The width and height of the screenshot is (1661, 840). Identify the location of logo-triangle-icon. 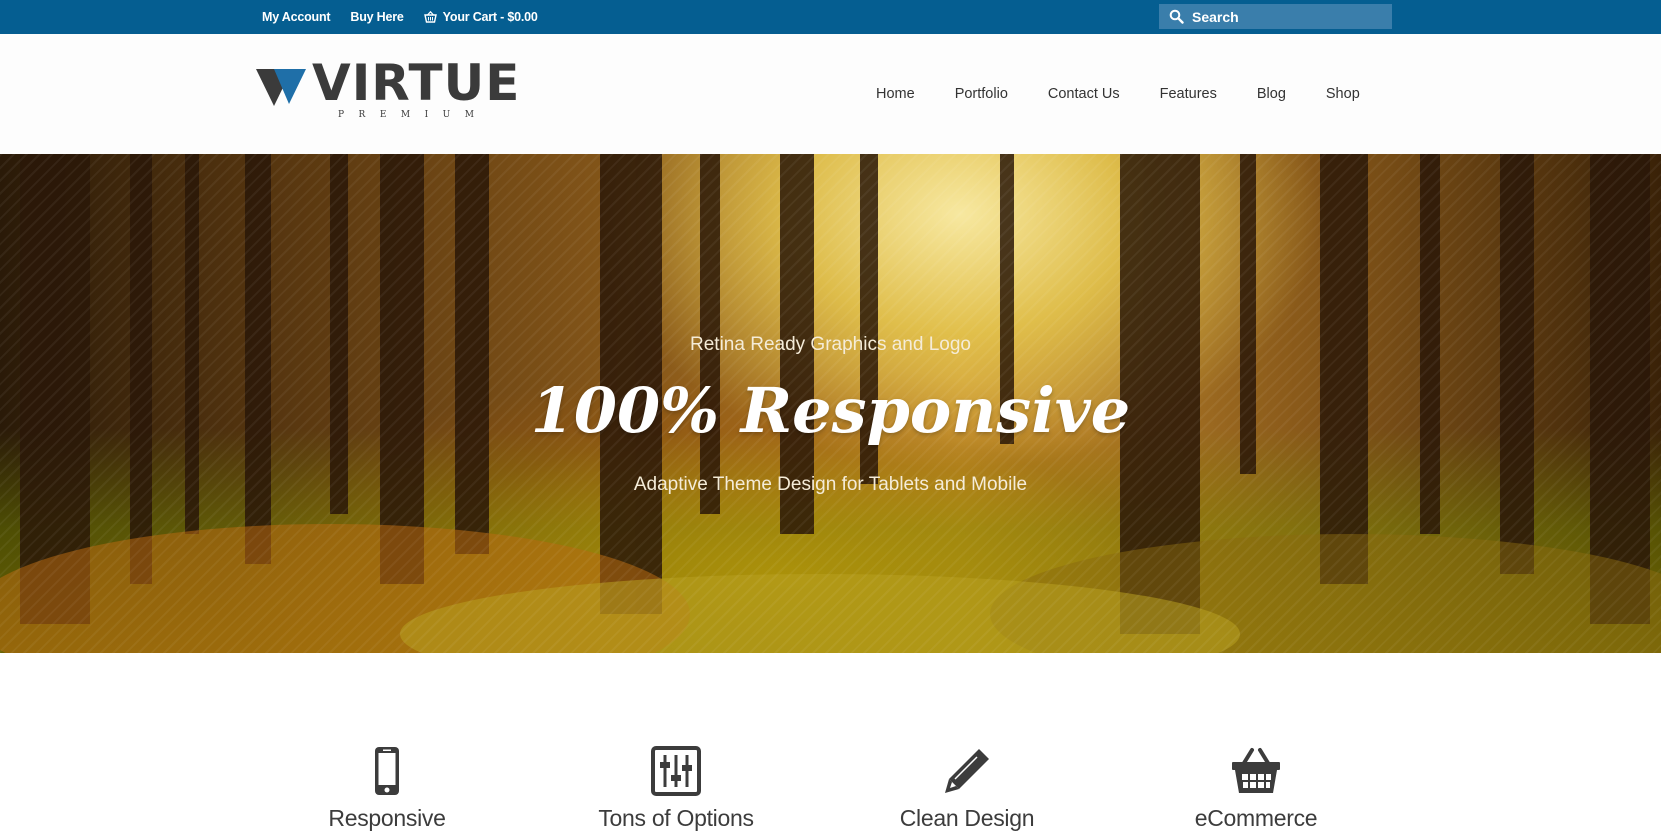
(281, 87).